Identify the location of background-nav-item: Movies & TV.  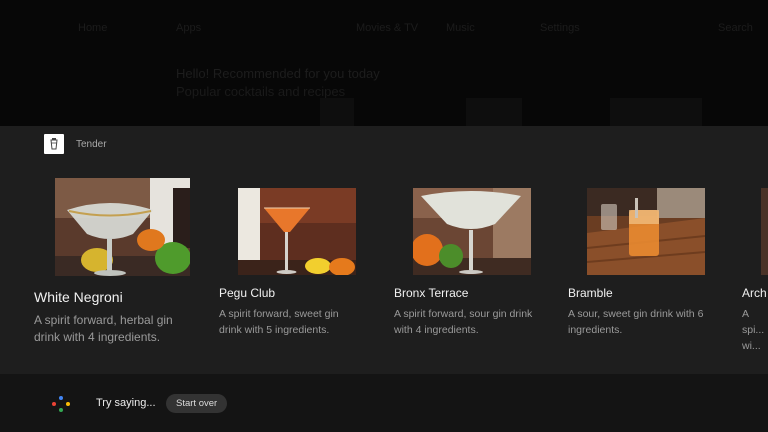
(387, 28).